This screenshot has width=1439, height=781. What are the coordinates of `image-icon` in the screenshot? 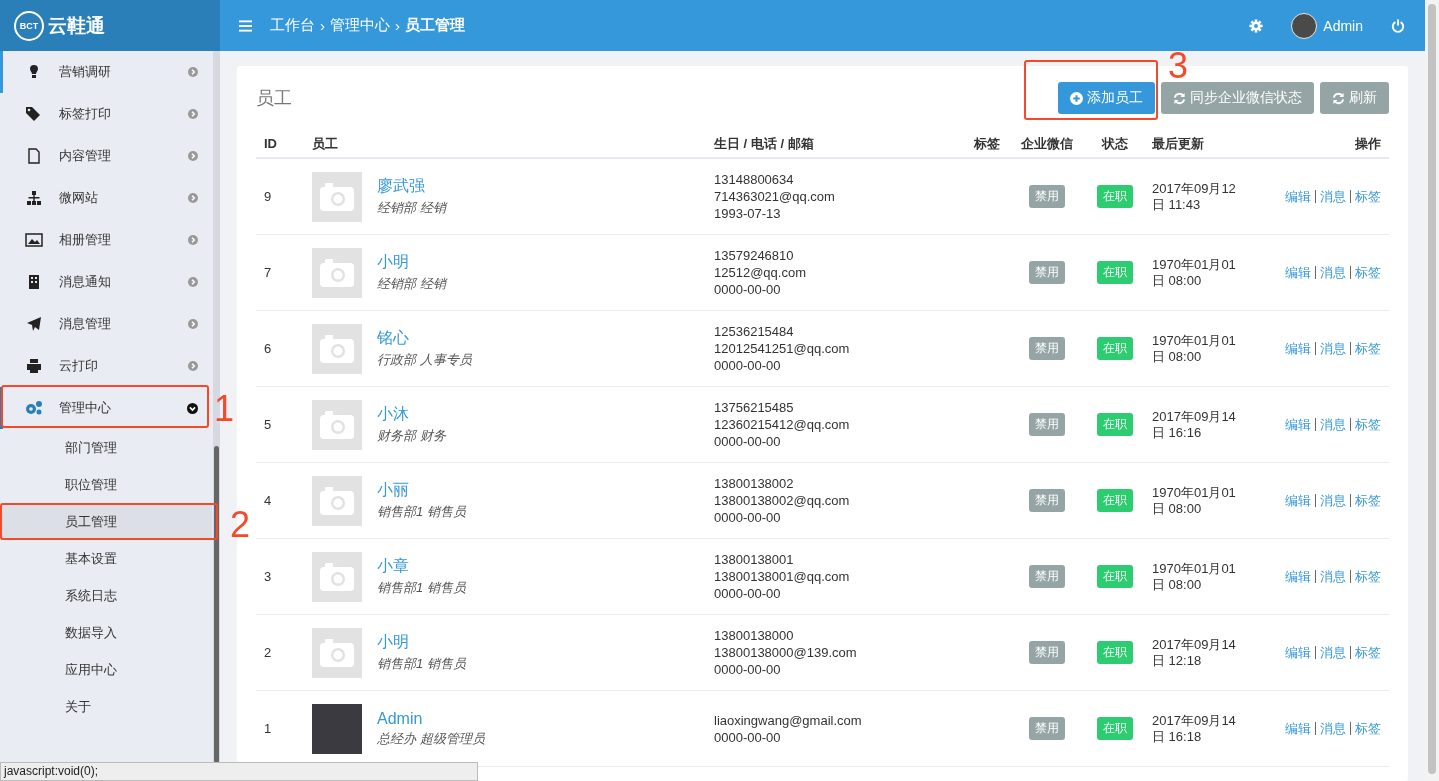 It's located at (34, 240).